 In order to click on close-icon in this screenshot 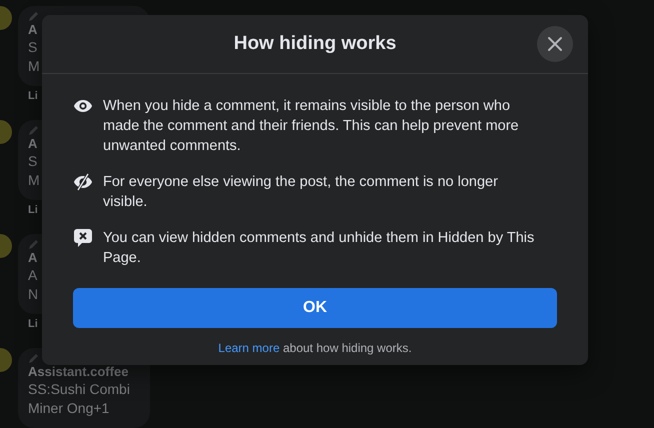, I will do `click(555, 44)`.